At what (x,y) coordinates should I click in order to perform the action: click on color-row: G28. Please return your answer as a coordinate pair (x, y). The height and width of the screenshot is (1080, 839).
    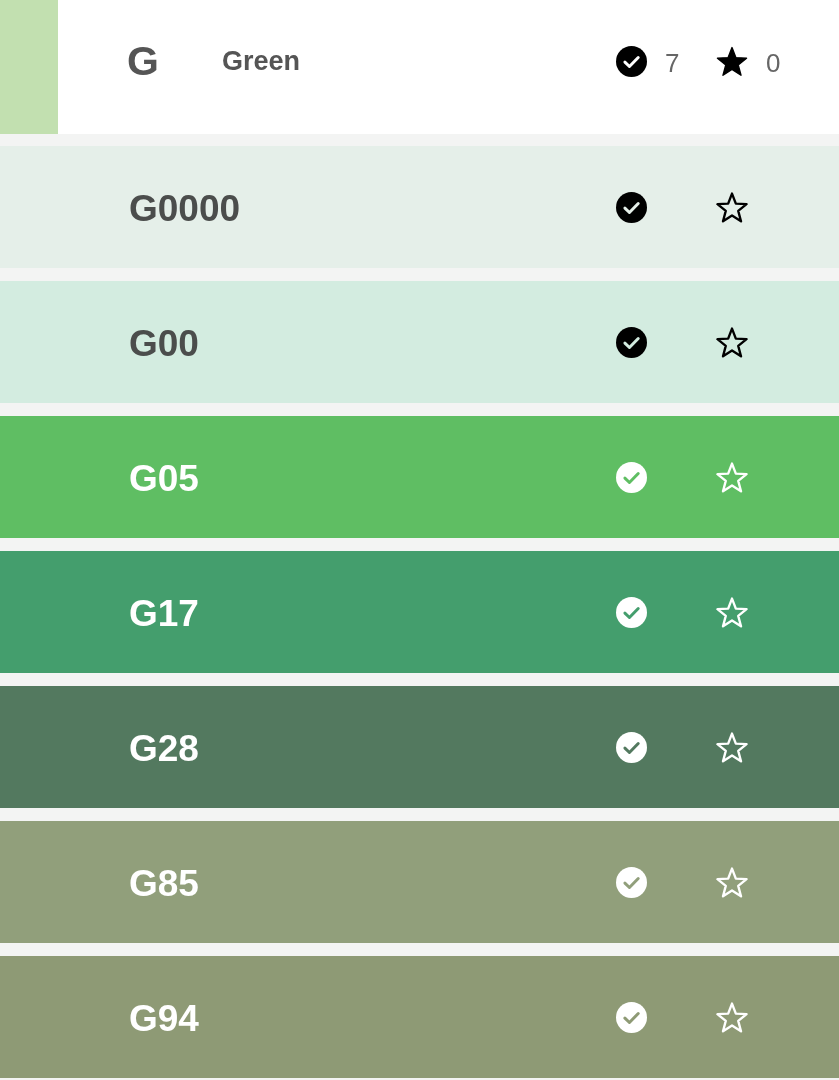
    Looking at the image, I should click on (419, 747).